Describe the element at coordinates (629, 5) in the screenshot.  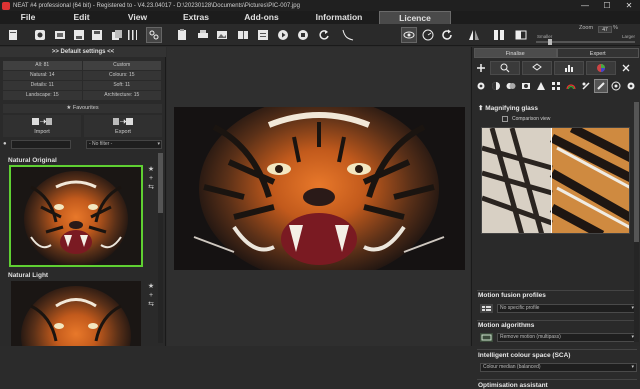
I see `close-button: ✕` at that location.